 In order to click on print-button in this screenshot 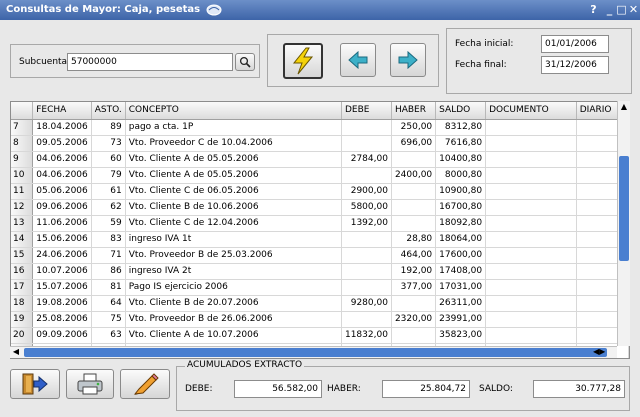, I will do `click(90, 384)`.